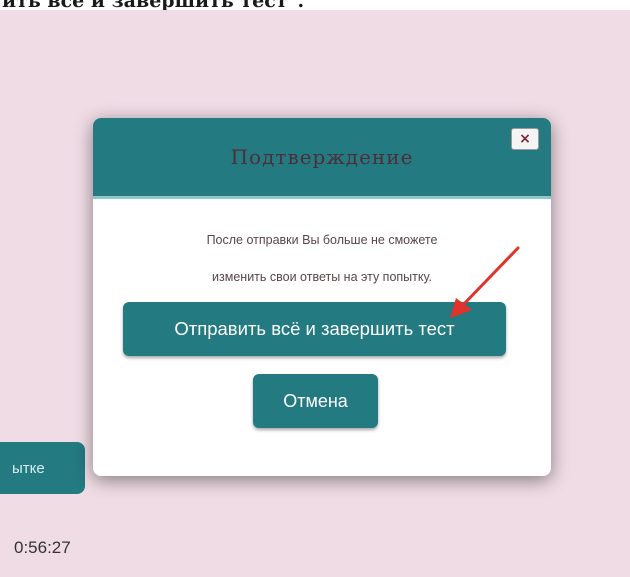 This screenshot has height=577, width=630. Describe the element at coordinates (42, 547) in the screenshot. I see `timer: 0:56:27` at that location.